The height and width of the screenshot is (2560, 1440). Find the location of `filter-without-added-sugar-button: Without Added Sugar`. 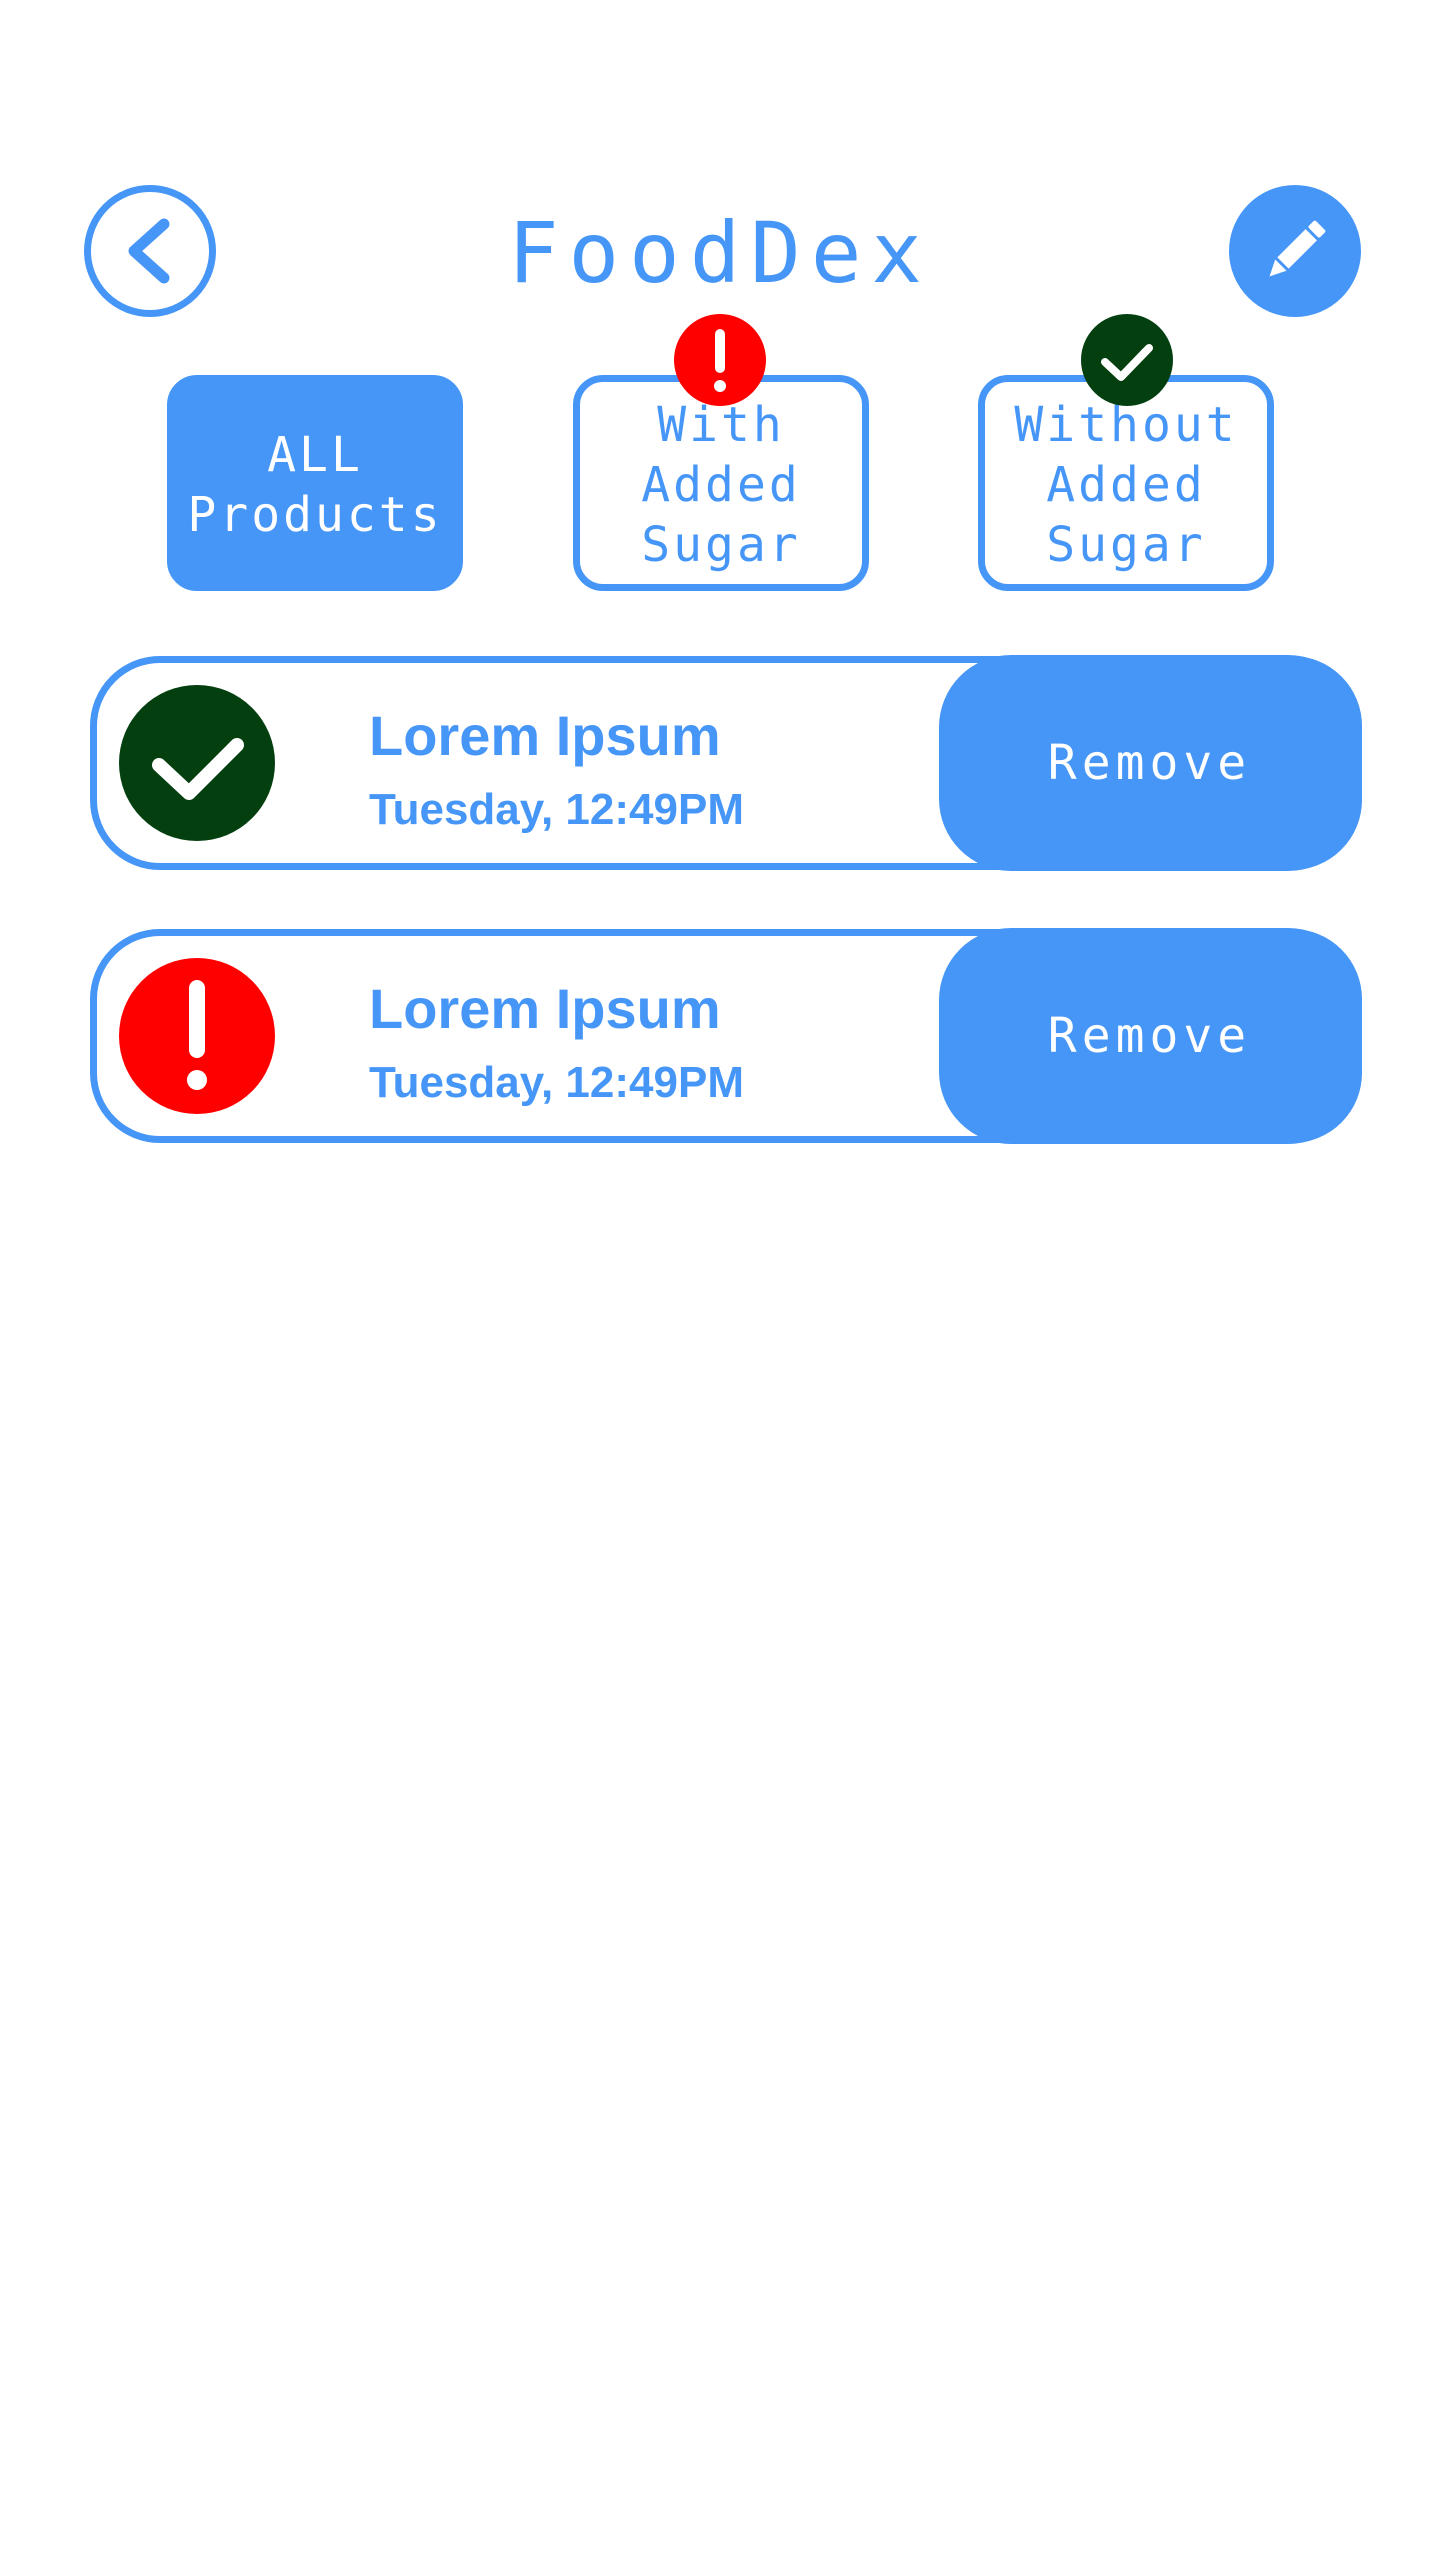

filter-without-added-sugar-button: Without Added Sugar is located at coordinates (1126, 483).